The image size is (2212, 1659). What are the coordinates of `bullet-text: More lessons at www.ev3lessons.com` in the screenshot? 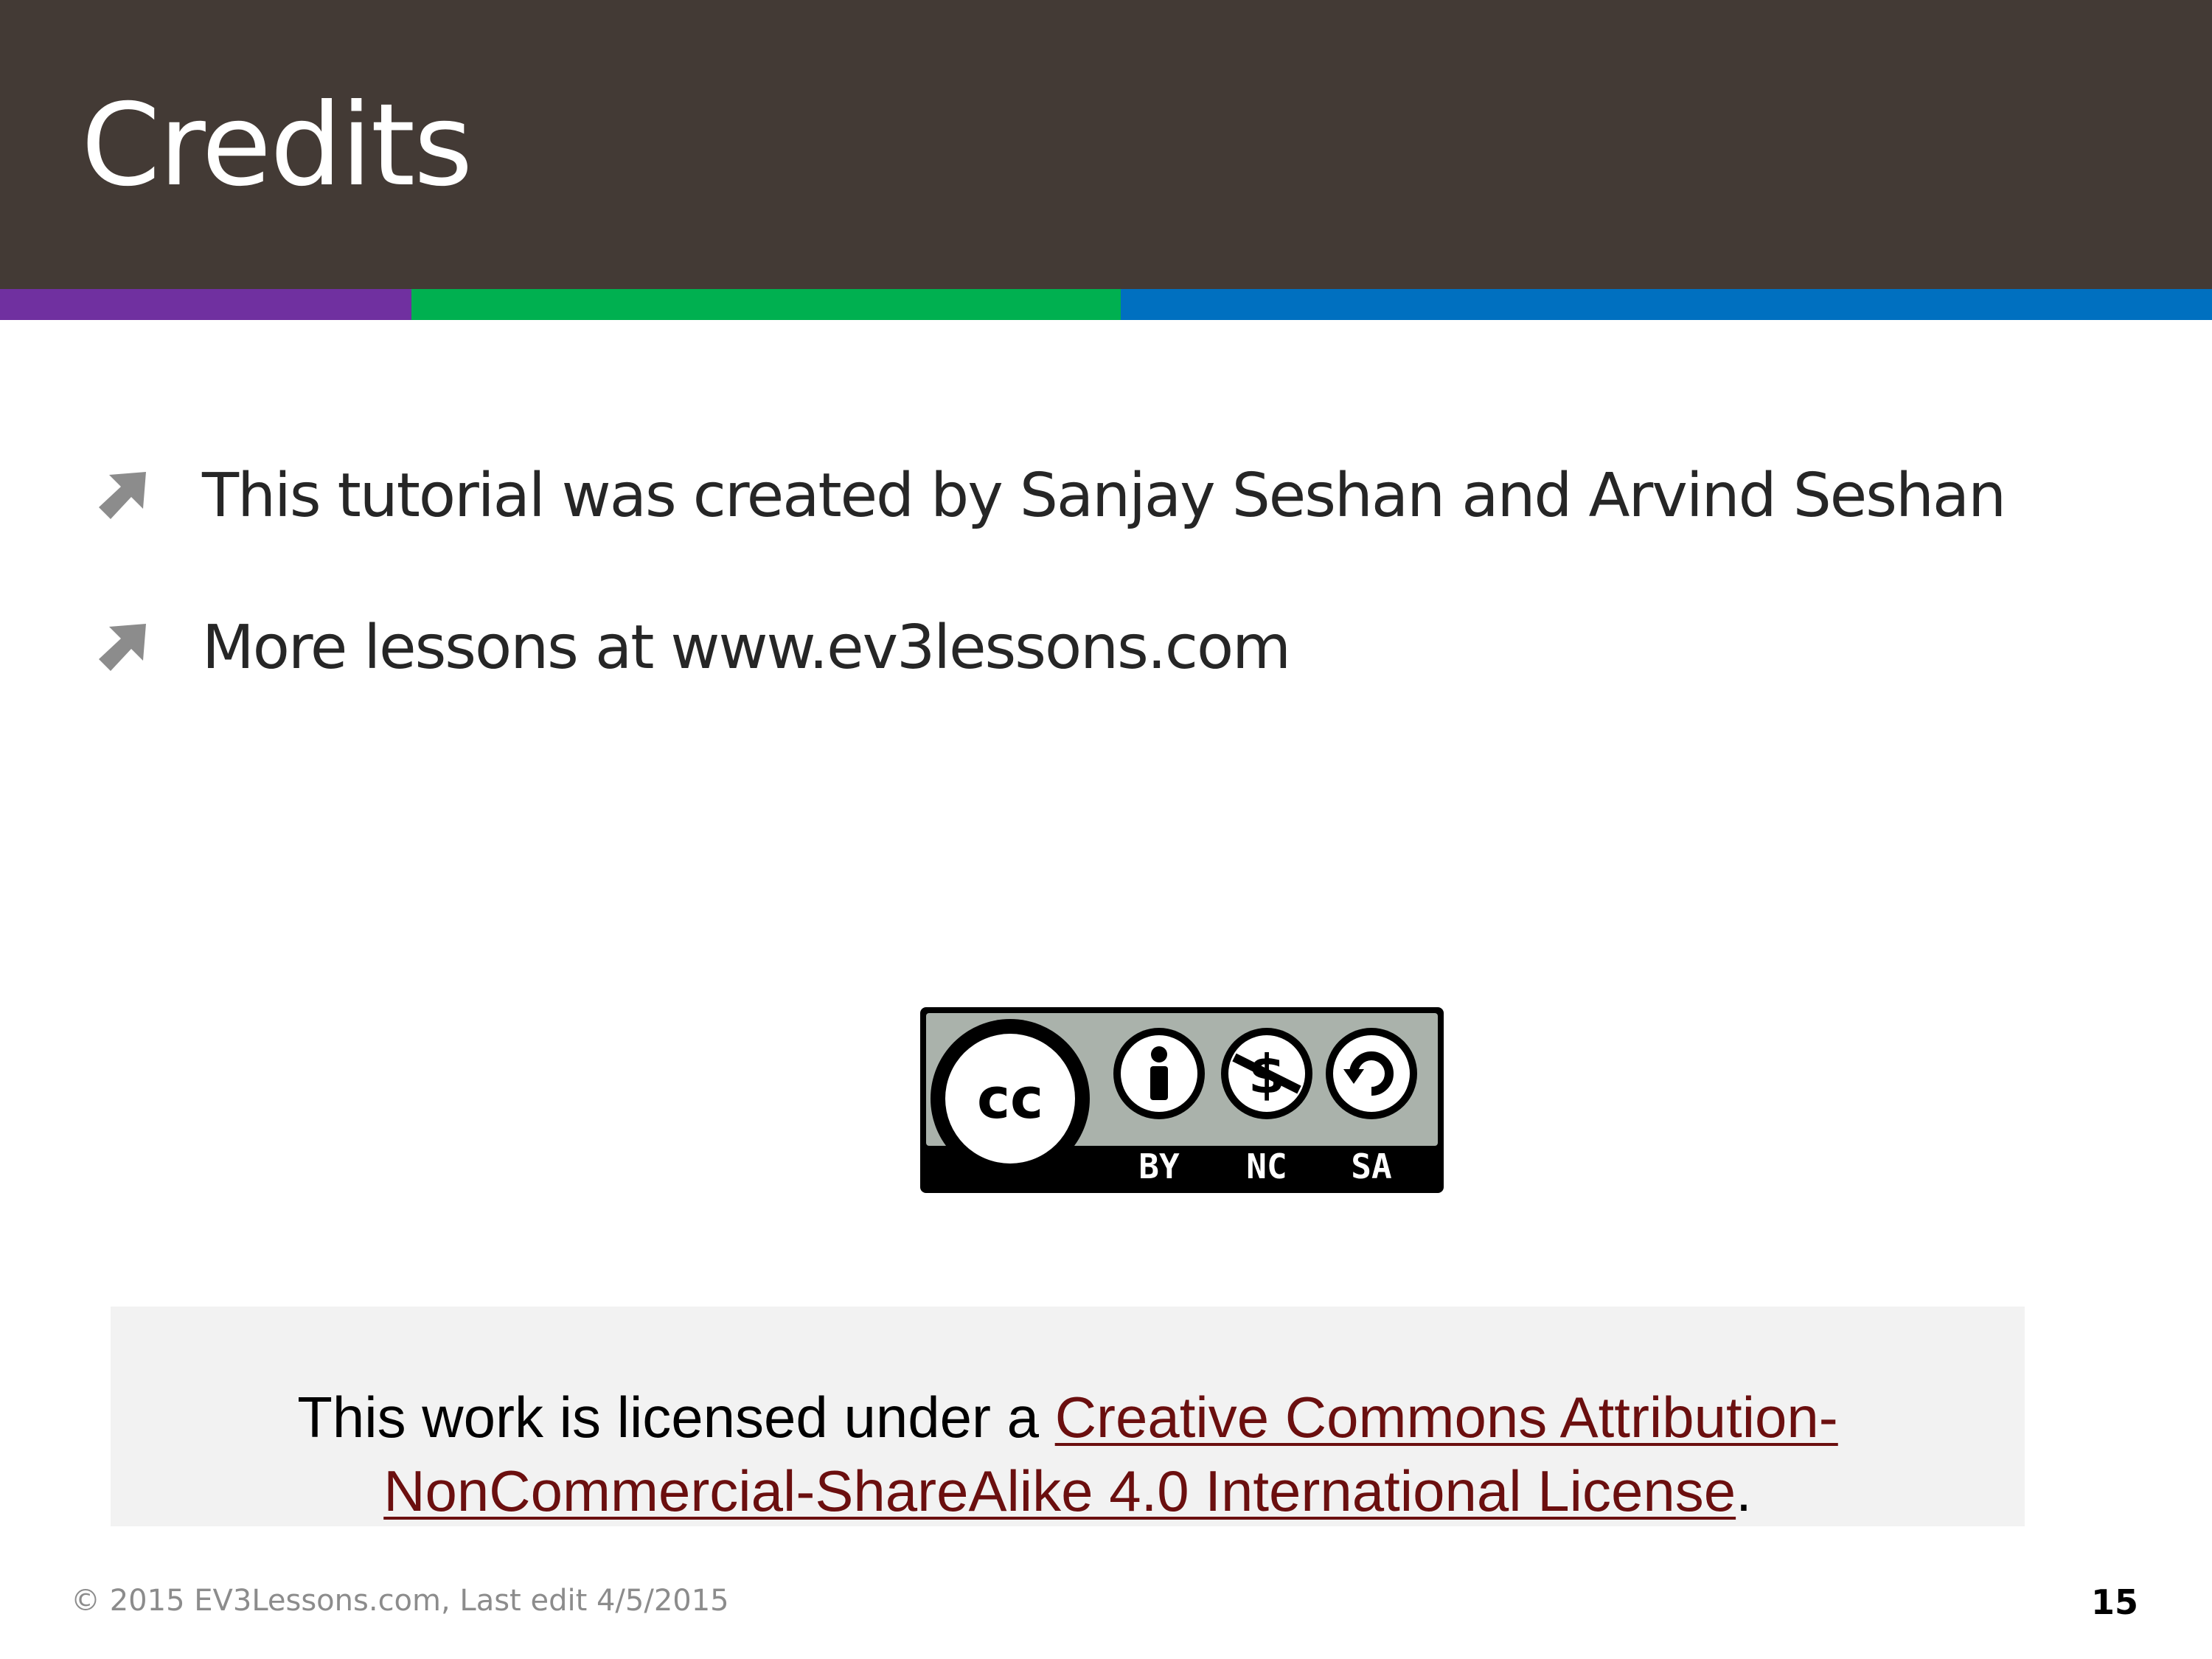 It's located at (746, 647).